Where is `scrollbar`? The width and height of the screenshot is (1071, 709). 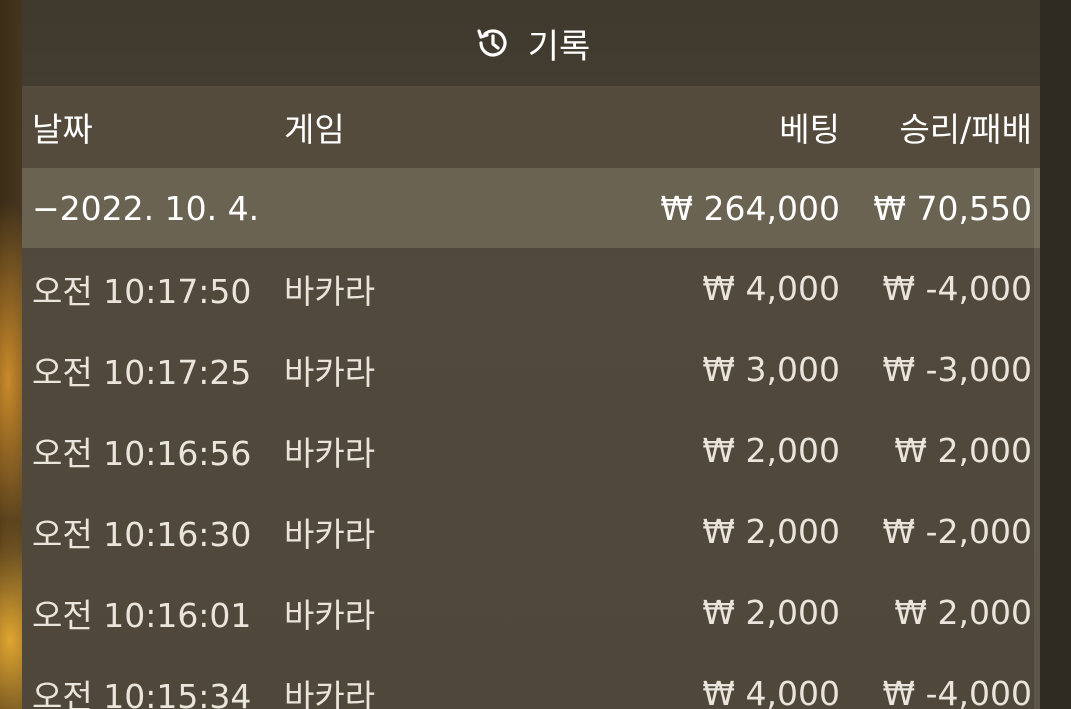
scrollbar is located at coordinates (1037, 438).